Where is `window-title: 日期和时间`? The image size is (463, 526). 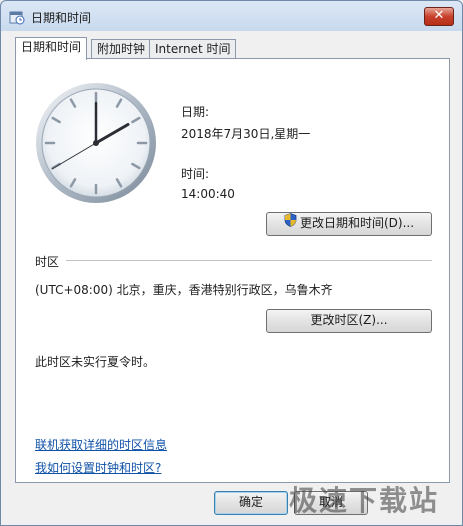
window-title: 日期和时间 is located at coordinates (61, 18).